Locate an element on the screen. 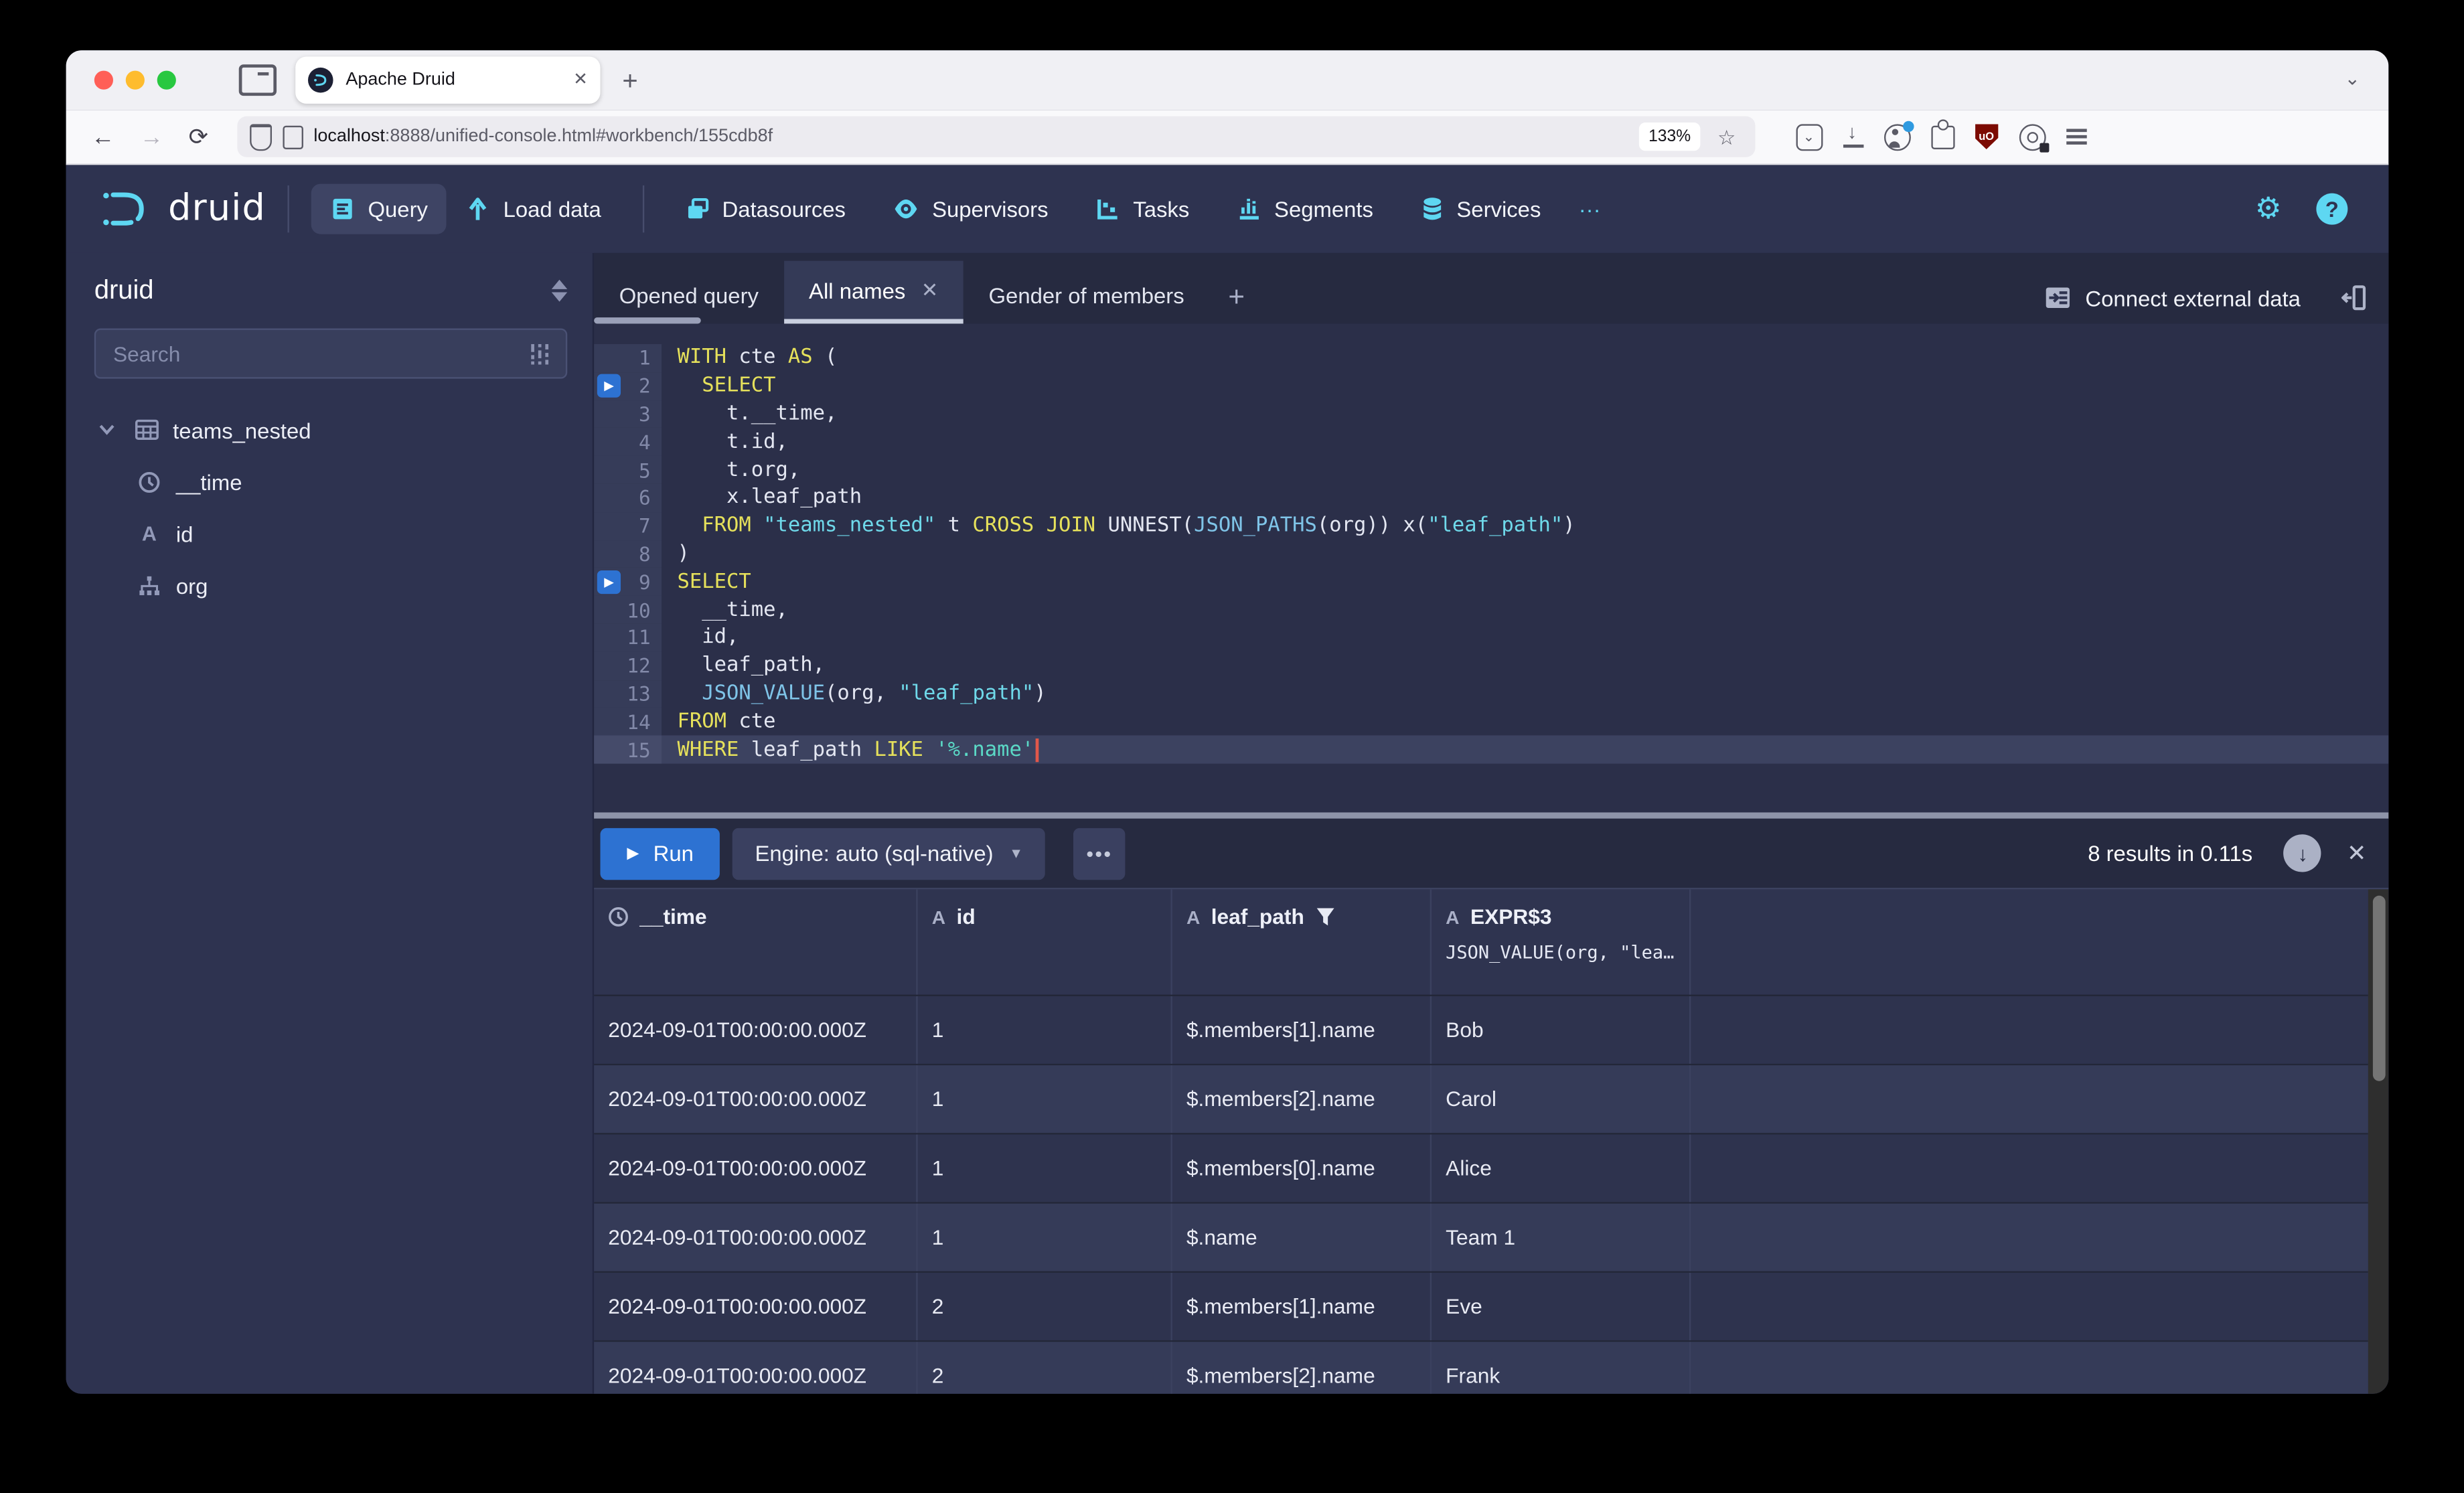 The width and height of the screenshot is (2464, 1493). engine-select: Engine: auto (sql-native) ▼ is located at coordinates (889, 853).